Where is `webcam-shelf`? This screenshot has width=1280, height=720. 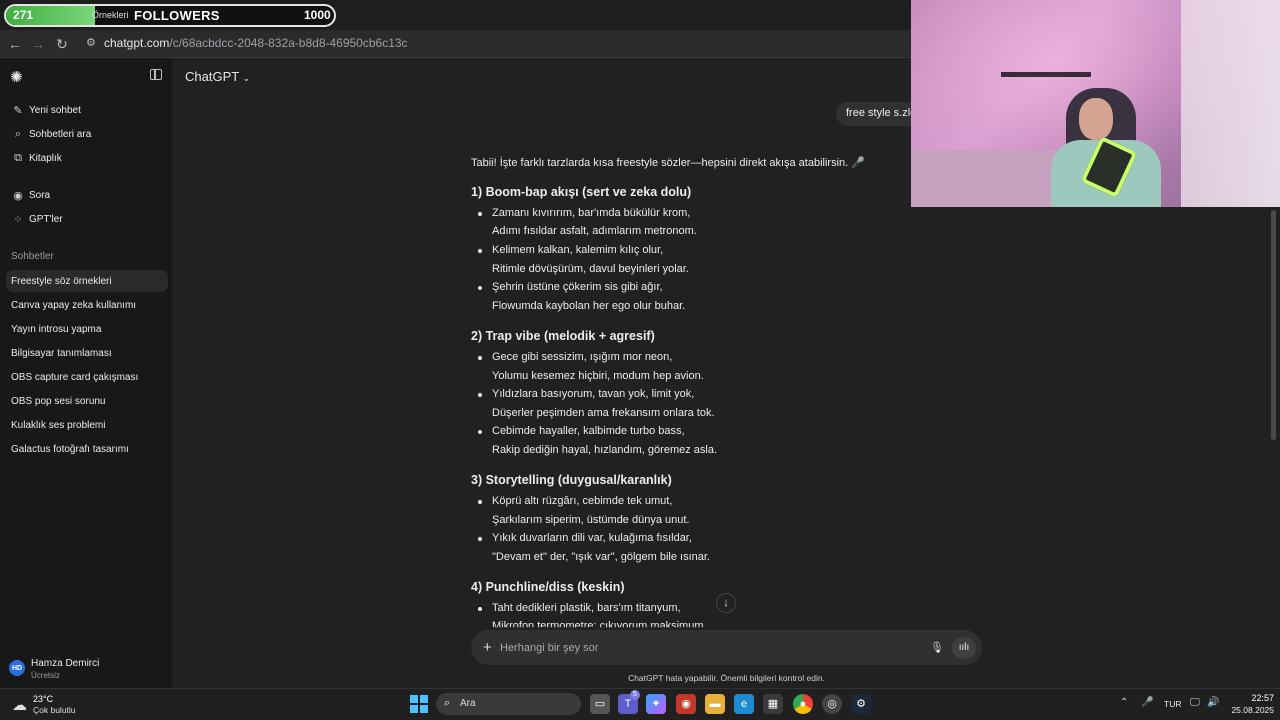 webcam-shelf is located at coordinates (1046, 74).